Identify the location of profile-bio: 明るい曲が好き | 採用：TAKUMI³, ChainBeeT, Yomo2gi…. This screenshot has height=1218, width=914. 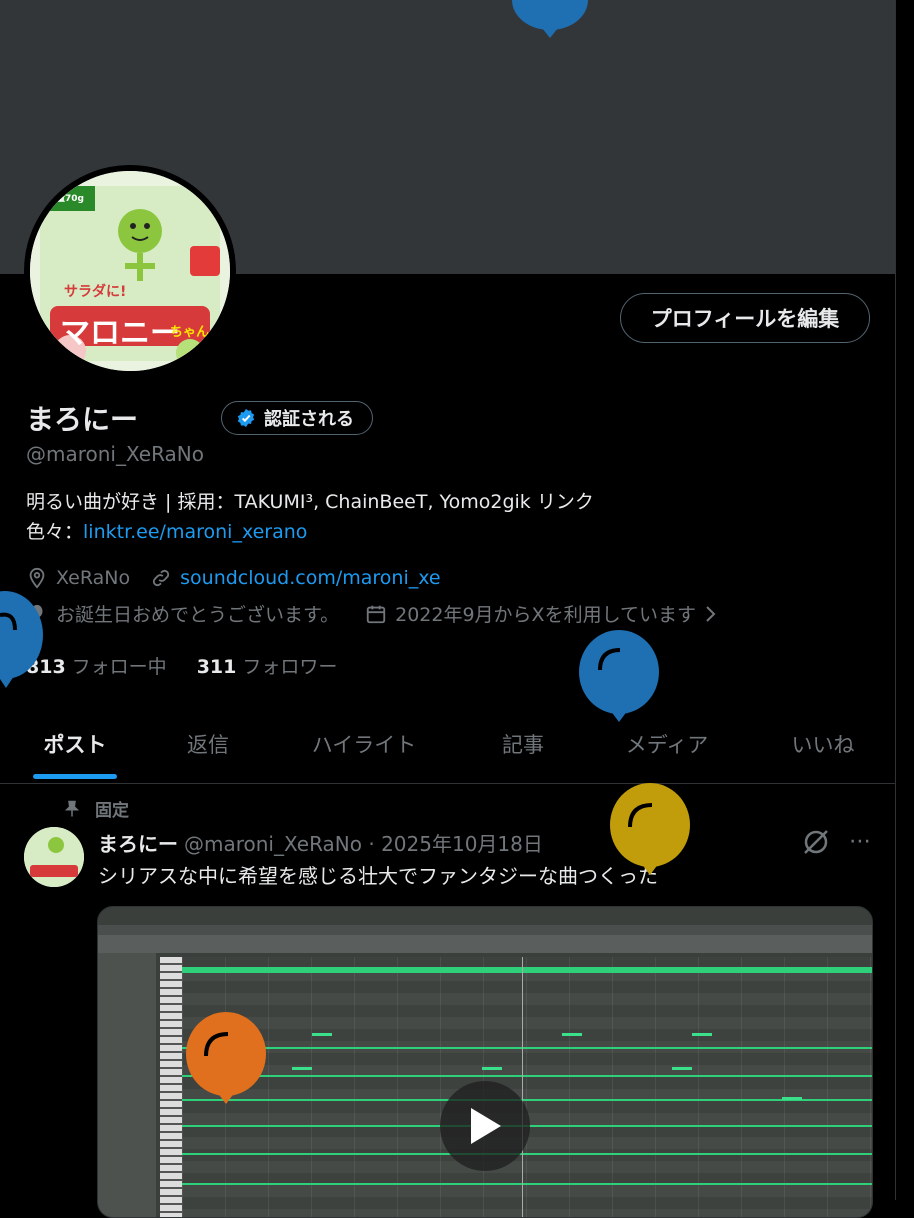
(446, 517).